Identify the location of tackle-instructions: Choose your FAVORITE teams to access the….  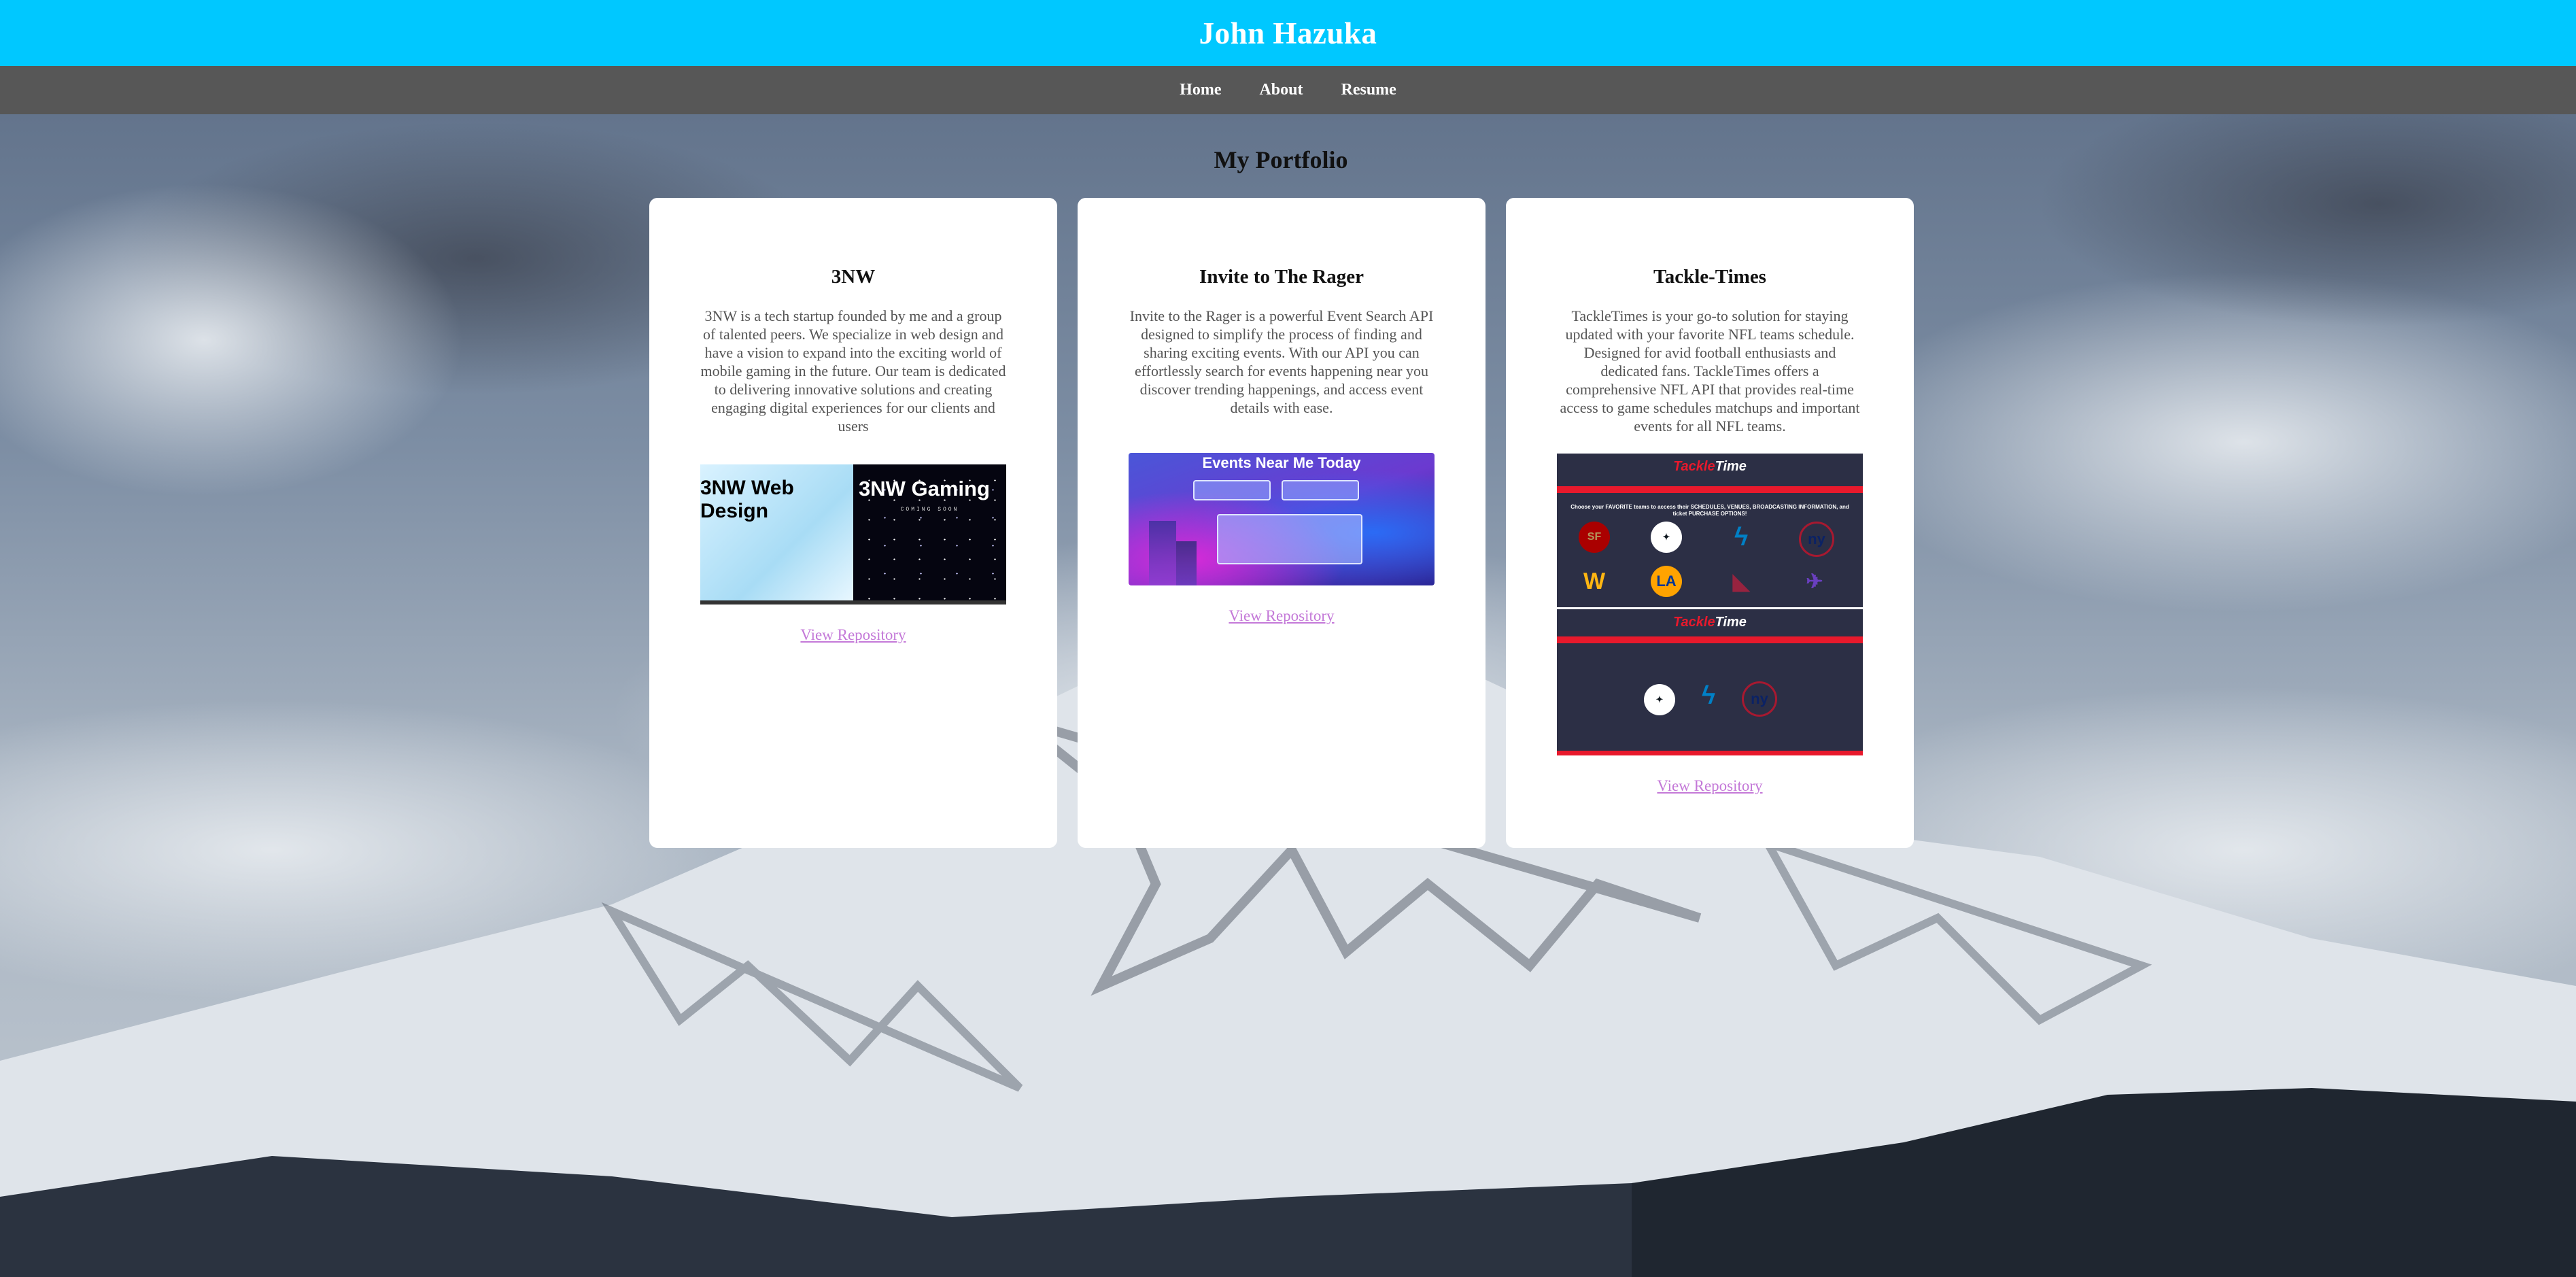
(1709, 511).